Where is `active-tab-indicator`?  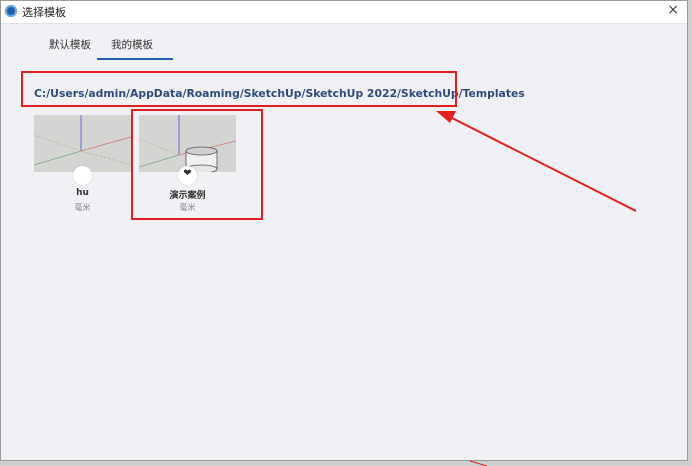
active-tab-indicator is located at coordinates (135, 59).